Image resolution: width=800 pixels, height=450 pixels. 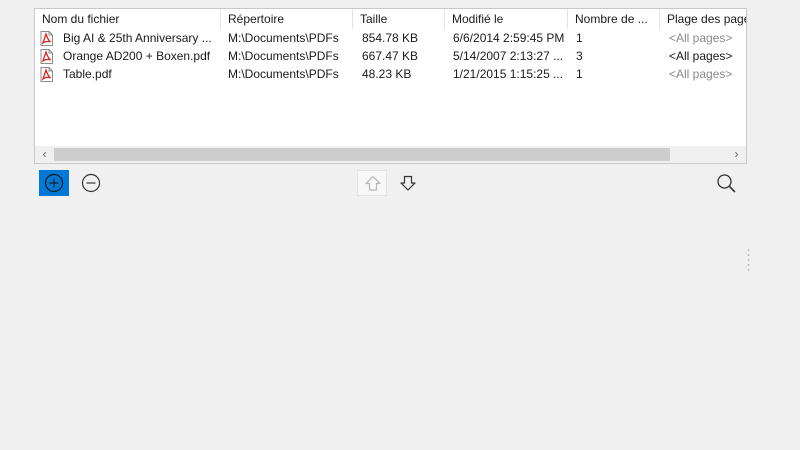 I want to click on remove-circle-icon, so click(x=91, y=183).